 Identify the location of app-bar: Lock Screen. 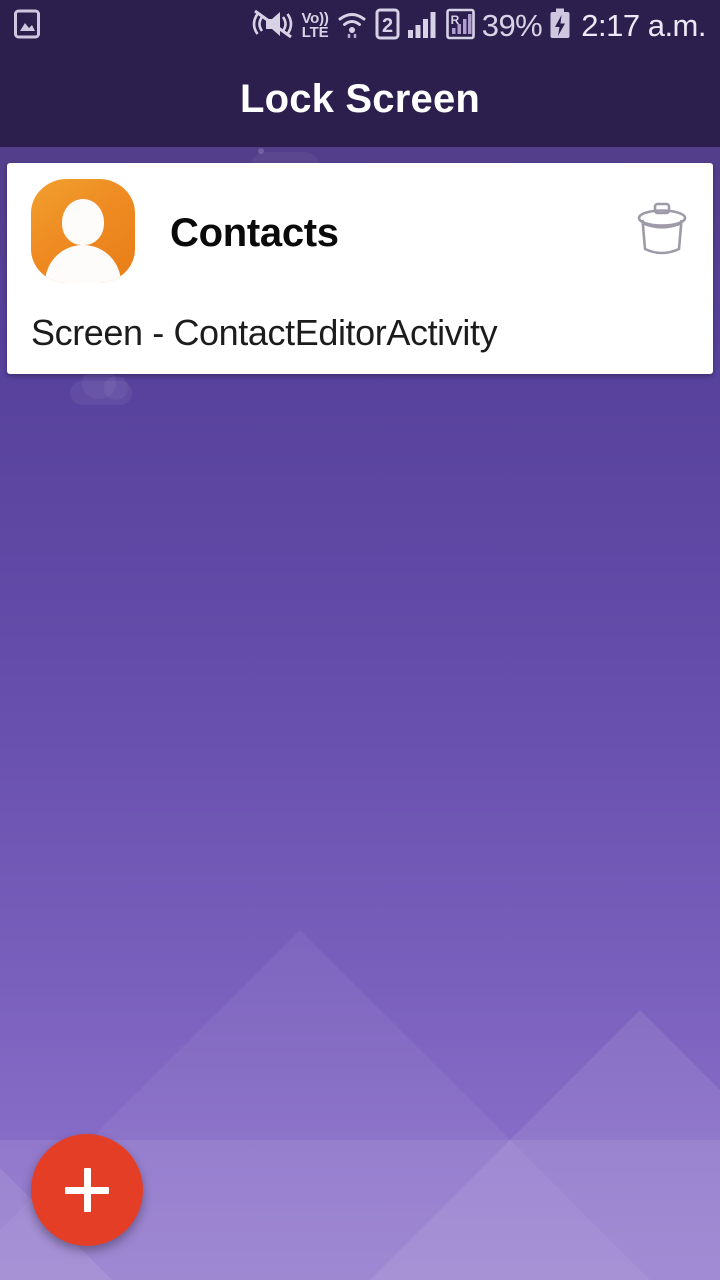
(360, 99).